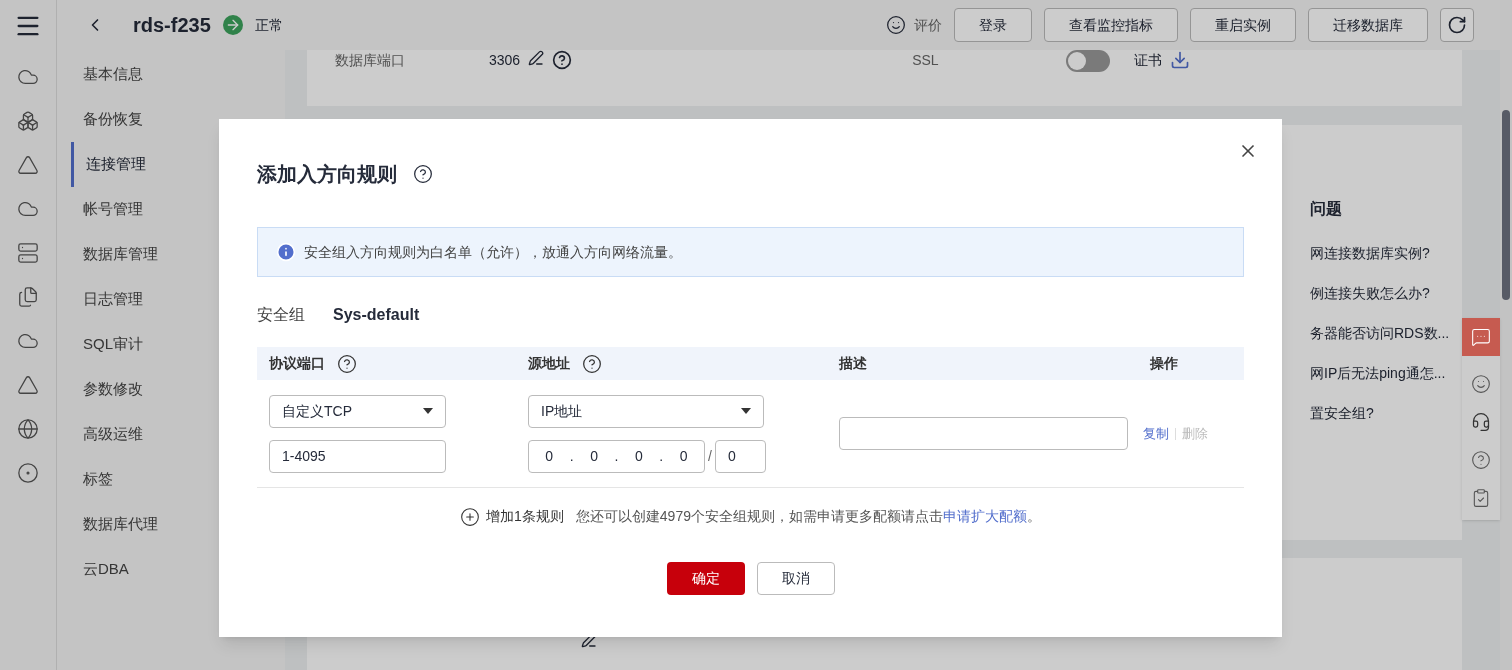 The image size is (1512, 670). Describe the element at coordinates (1243, 25) in the screenshot. I see `header-button: 重启实例` at that location.